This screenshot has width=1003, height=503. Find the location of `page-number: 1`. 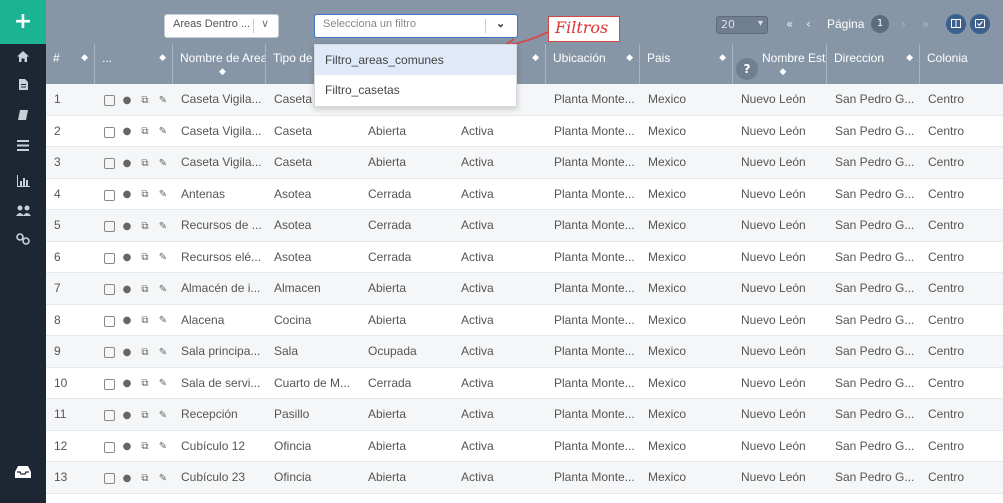

page-number: 1 is located at coordinates (880, 24).